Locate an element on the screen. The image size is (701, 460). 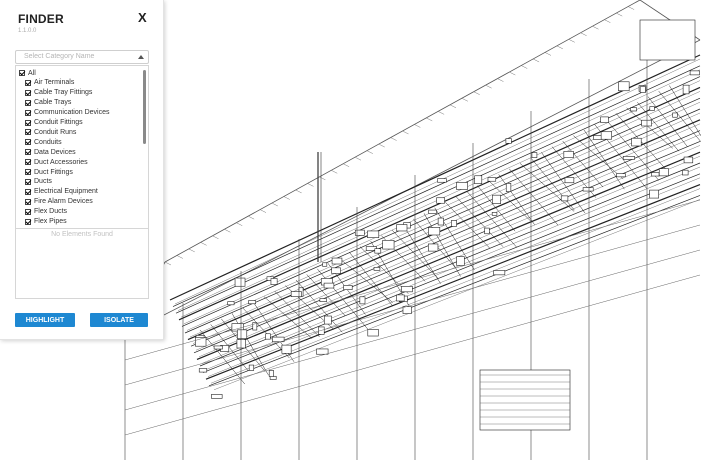
category-item: Fire Alarm Devices is located at coordinates (59, 202).